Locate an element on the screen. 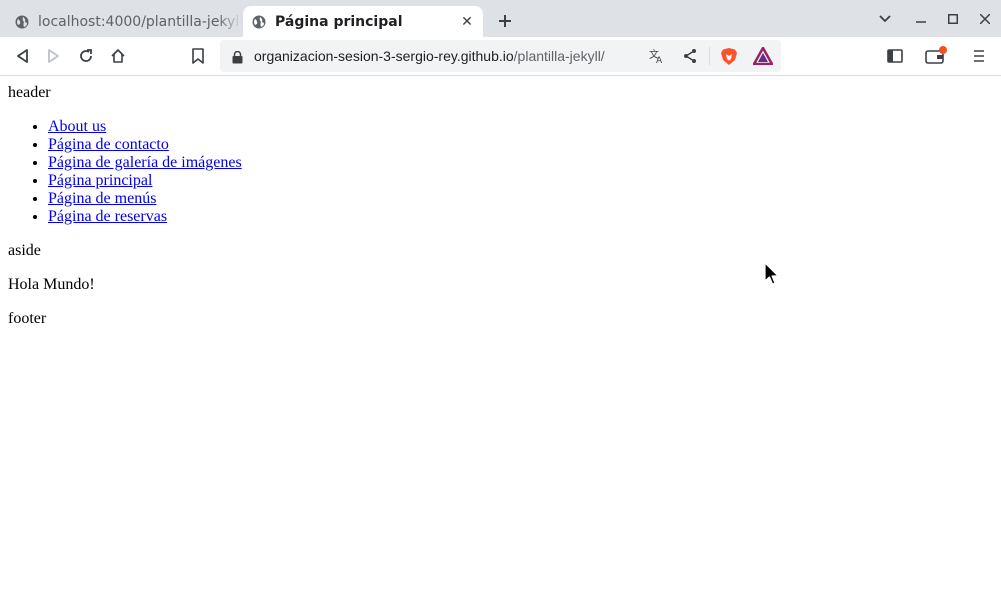 The width and height of the screenshot is (1001, 602). reload-icon is located at coordinates (86, 56).